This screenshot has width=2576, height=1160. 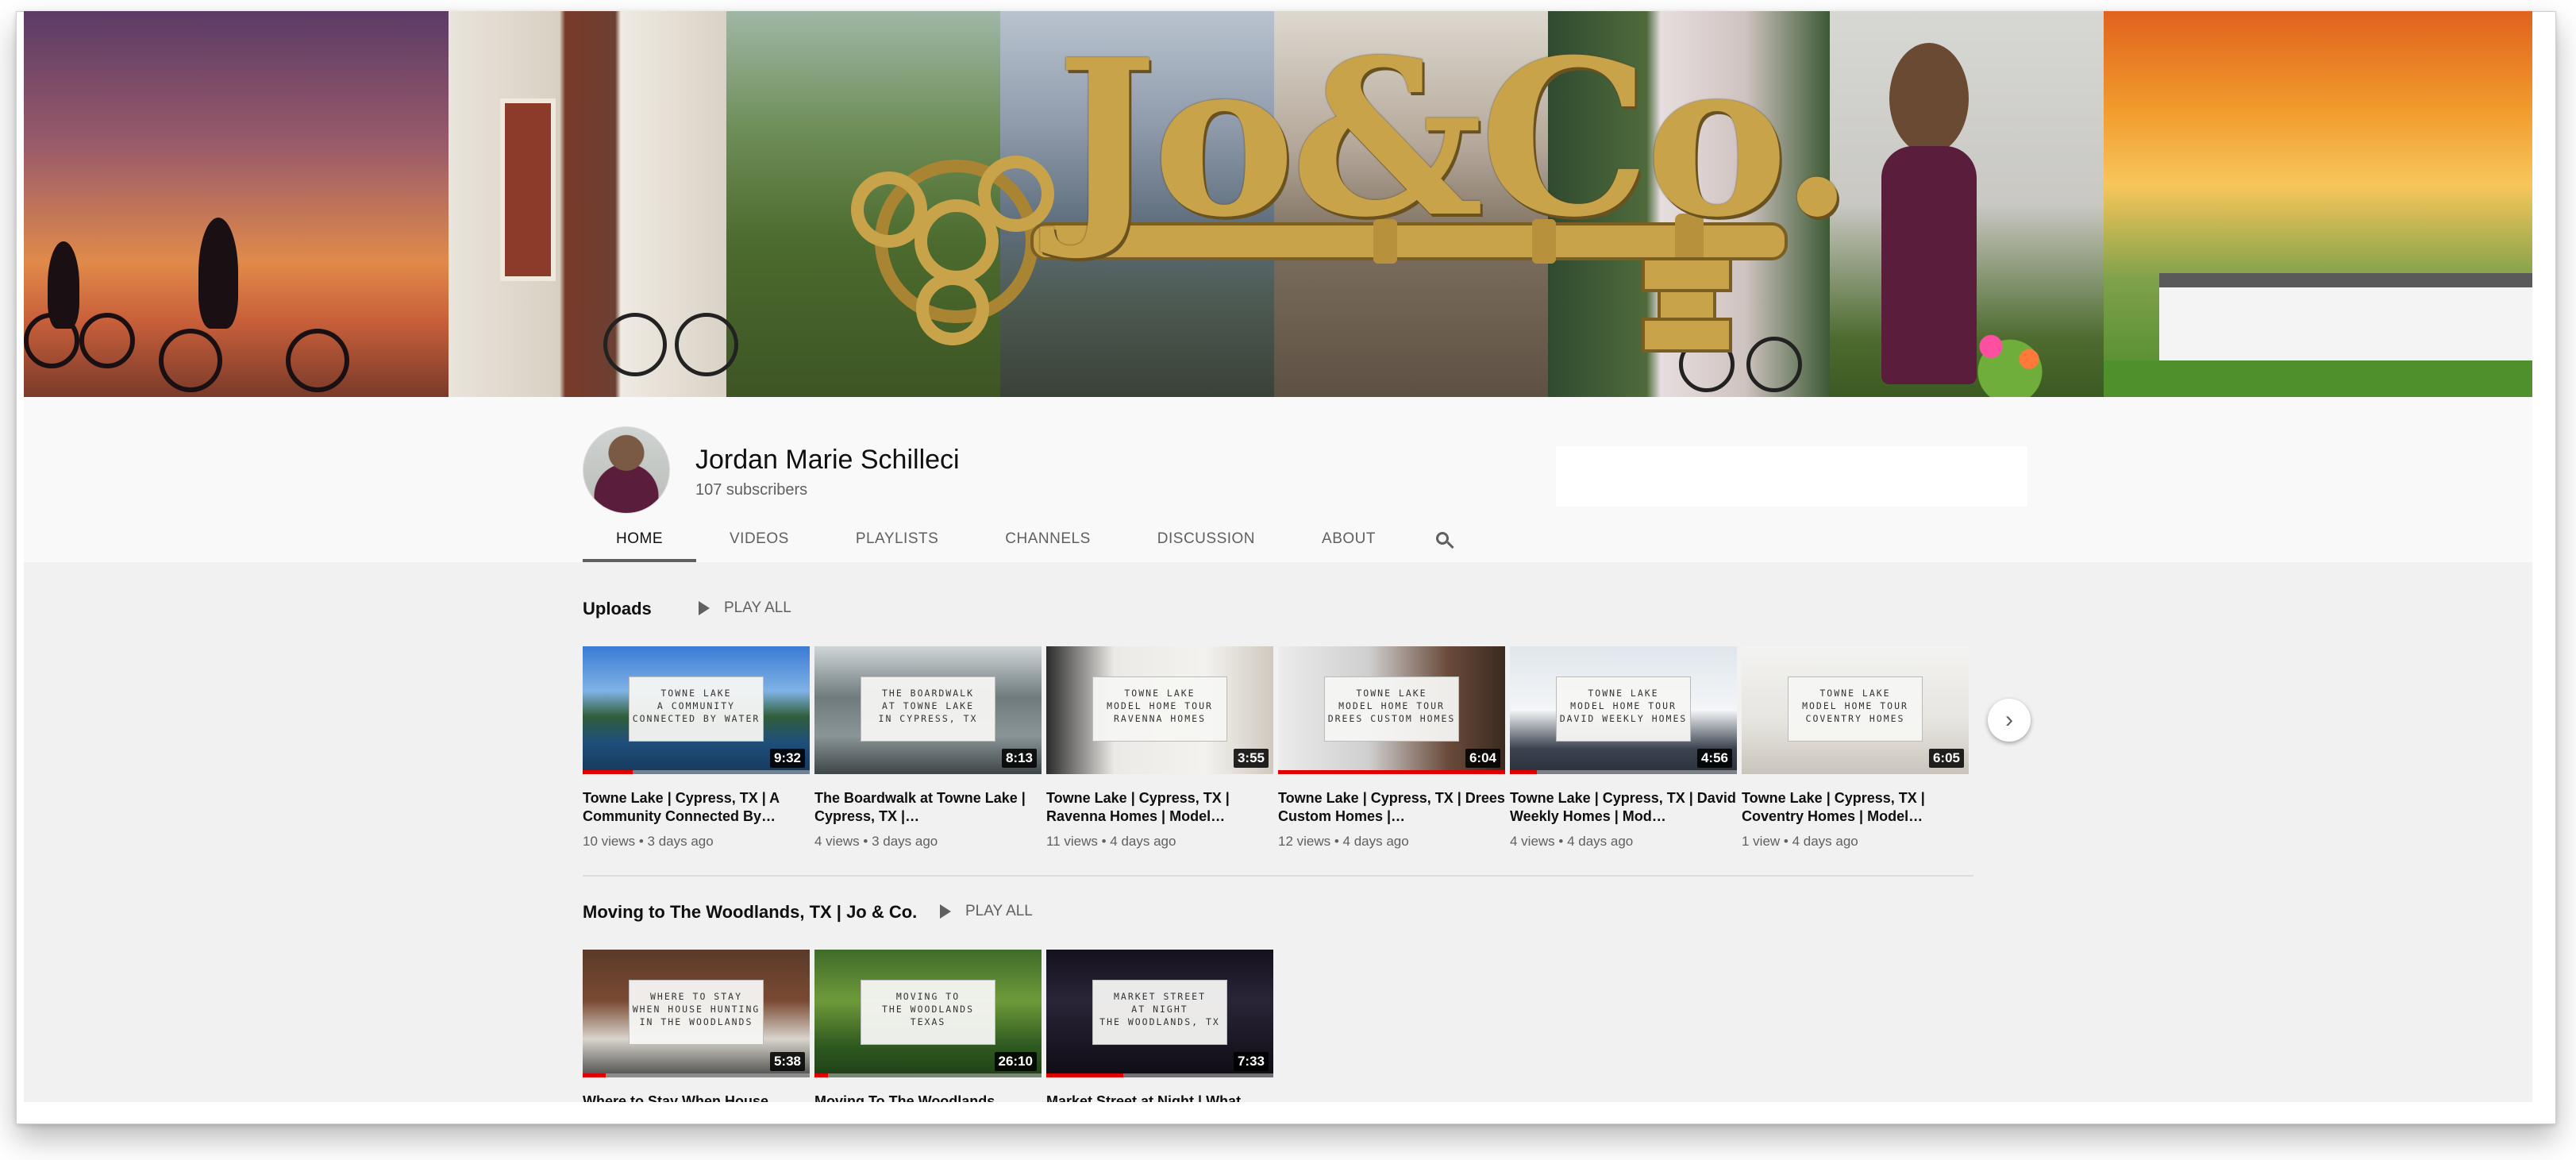 I want to click on video-duration: 9:32, so click(x=787, y=758).